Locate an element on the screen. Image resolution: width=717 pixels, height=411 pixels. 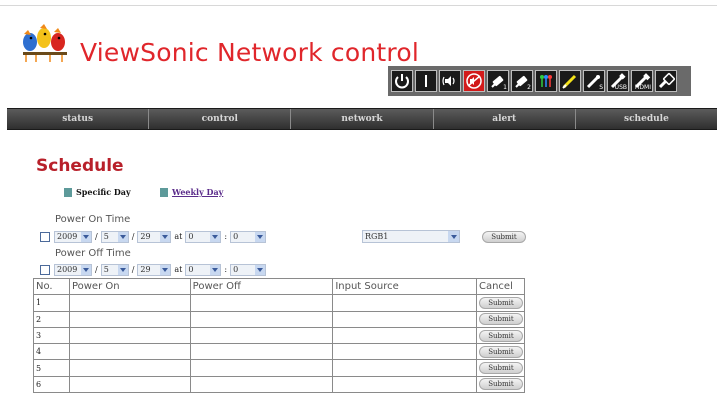
power-on-year-select: 2009 is located at coordinates (73, 236).